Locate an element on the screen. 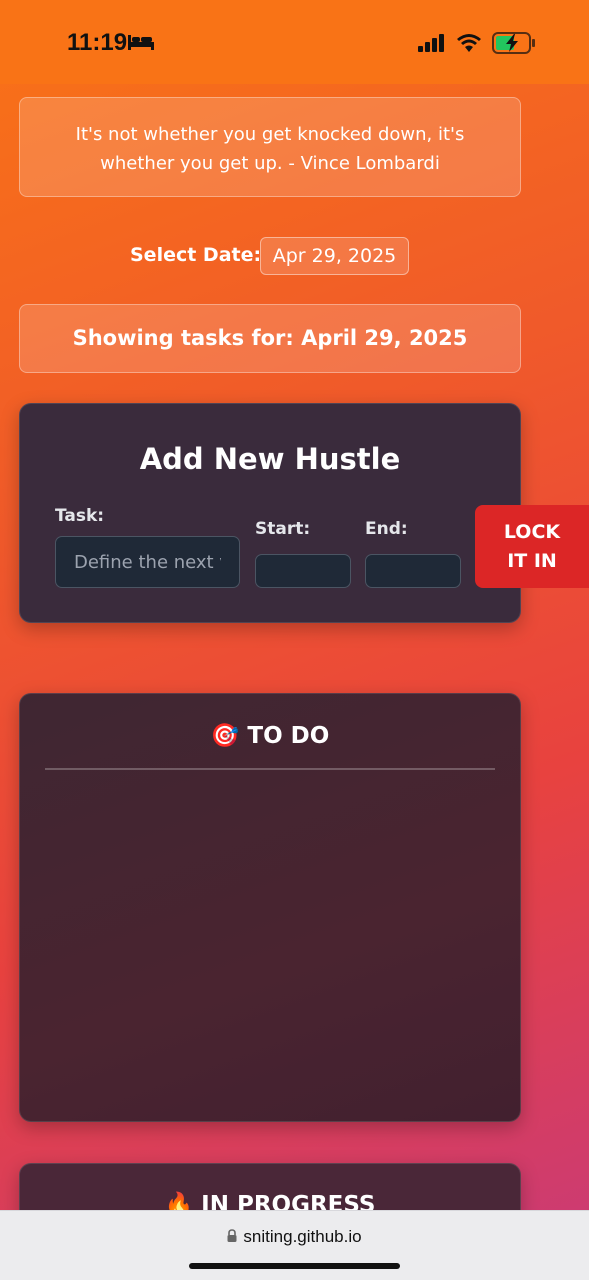 The image size is (589, 1280). task-label: Task: is located at coordinates (80, 516).